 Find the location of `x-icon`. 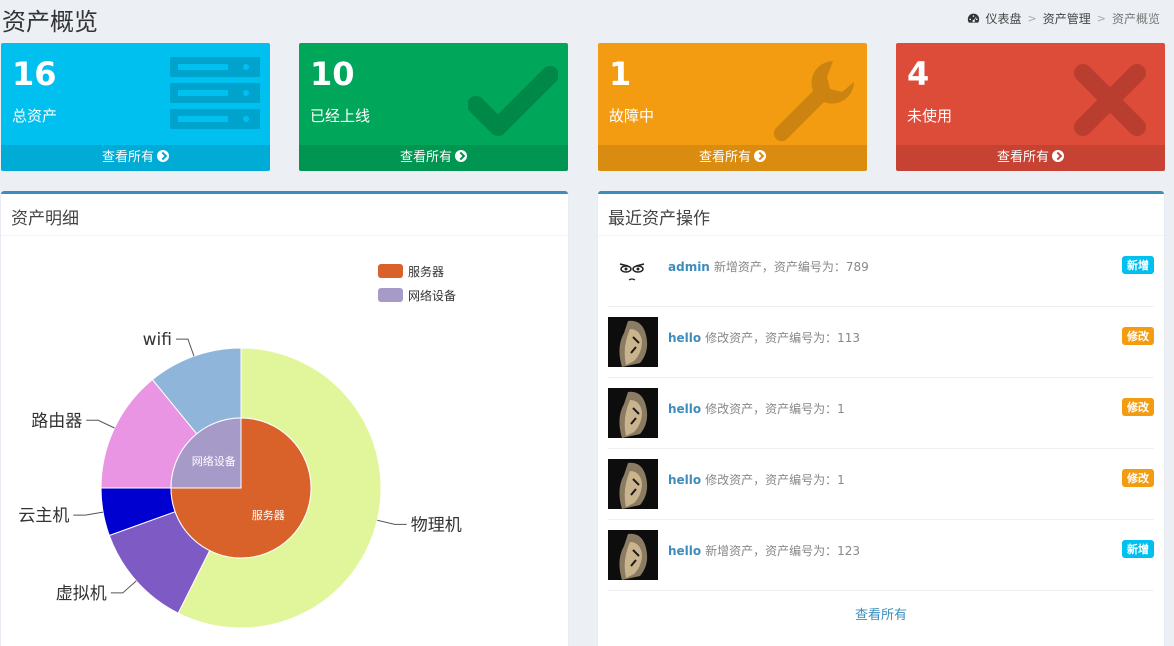

x-icon is located at coordinates (1110, 100).